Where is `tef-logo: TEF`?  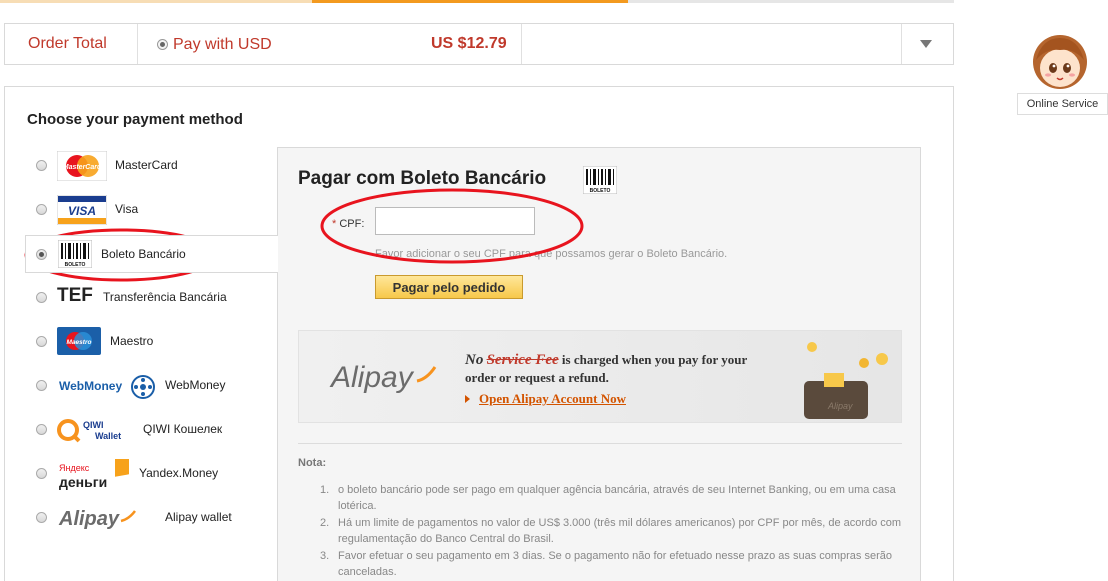 tef-logo: TEF is located at coordinates (75, 295).